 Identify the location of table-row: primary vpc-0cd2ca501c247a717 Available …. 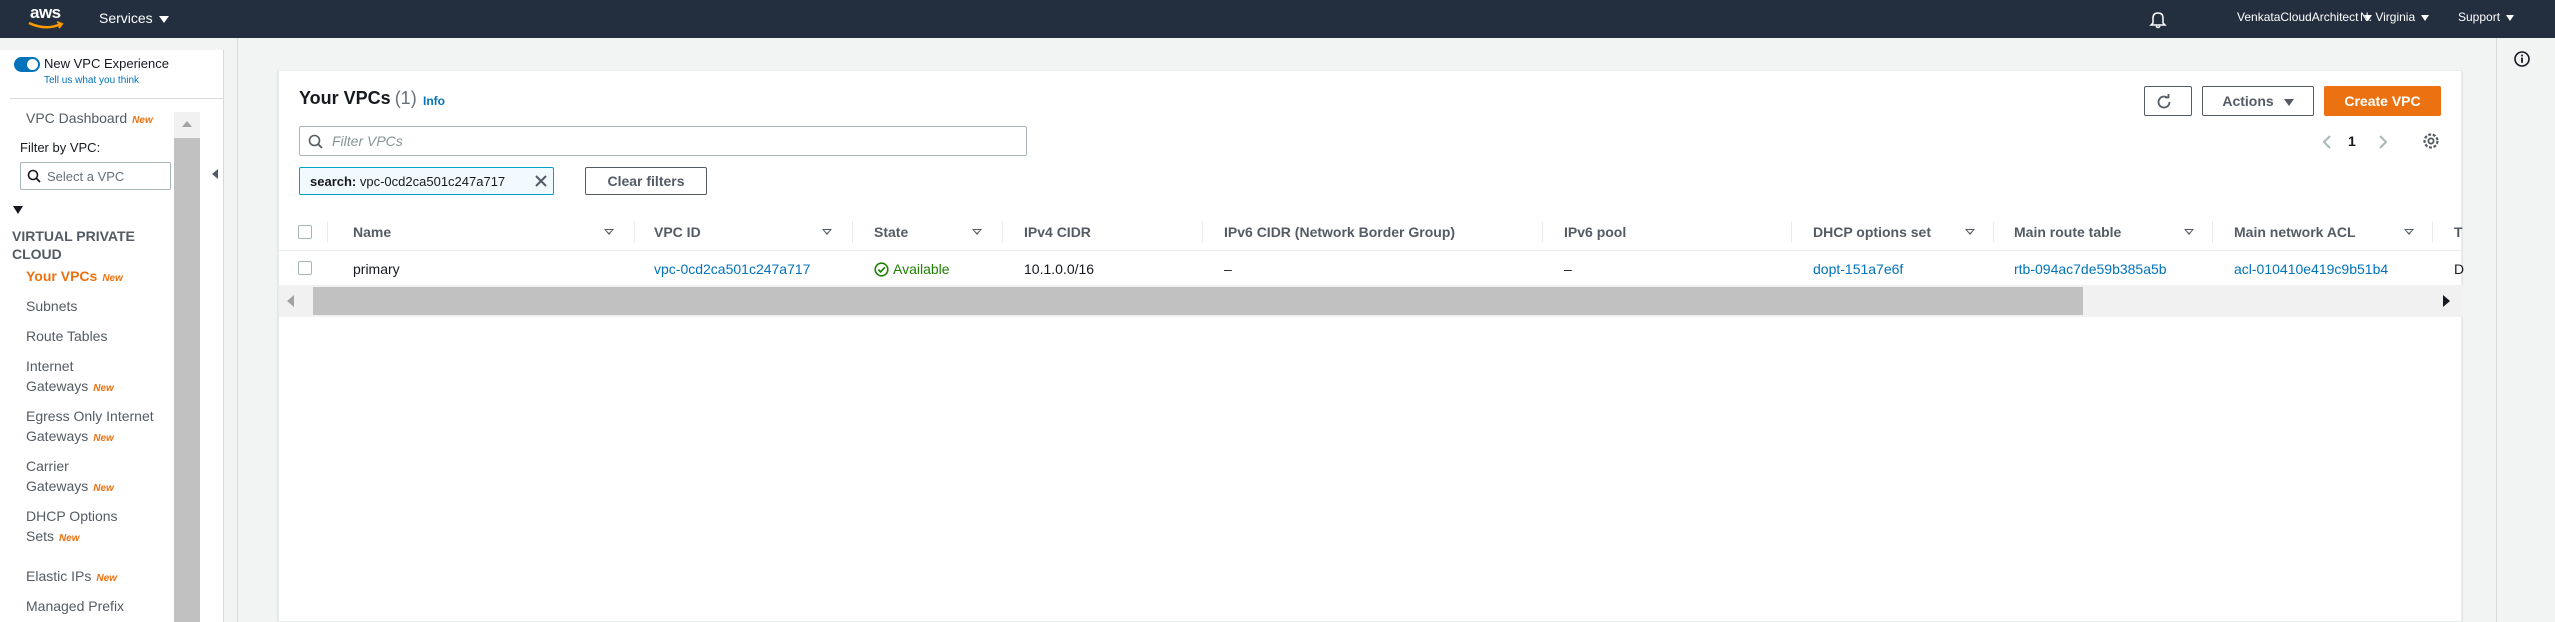
(1371, 269).